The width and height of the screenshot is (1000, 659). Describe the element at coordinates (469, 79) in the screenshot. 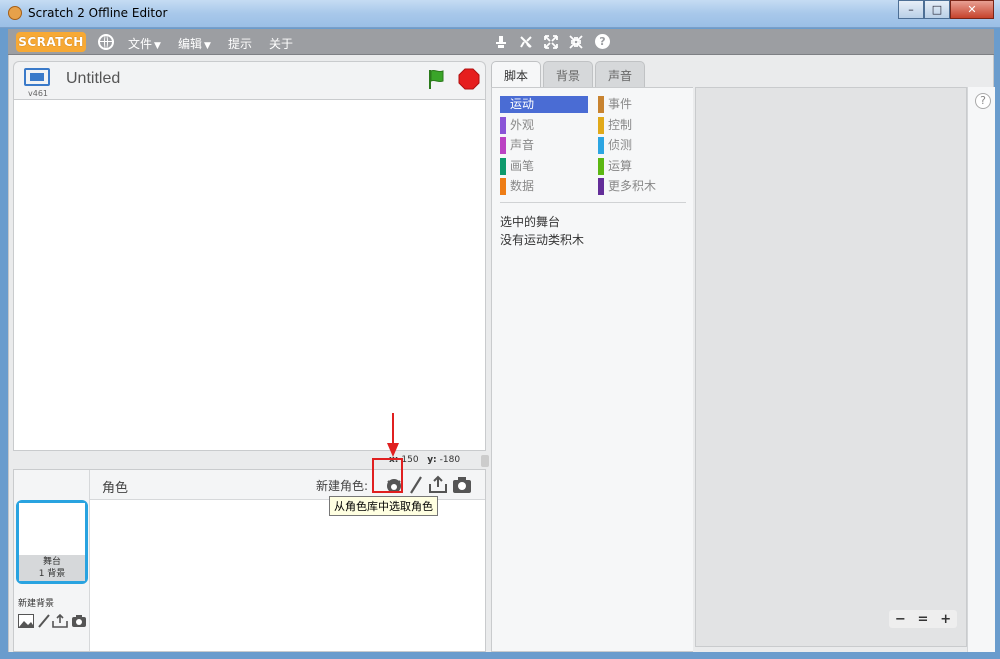

I see `stop-icon` at that location.